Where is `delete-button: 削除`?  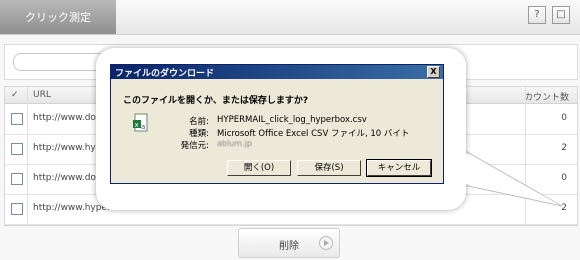 delete-button: 削除 is located at coordinates (289, 243).